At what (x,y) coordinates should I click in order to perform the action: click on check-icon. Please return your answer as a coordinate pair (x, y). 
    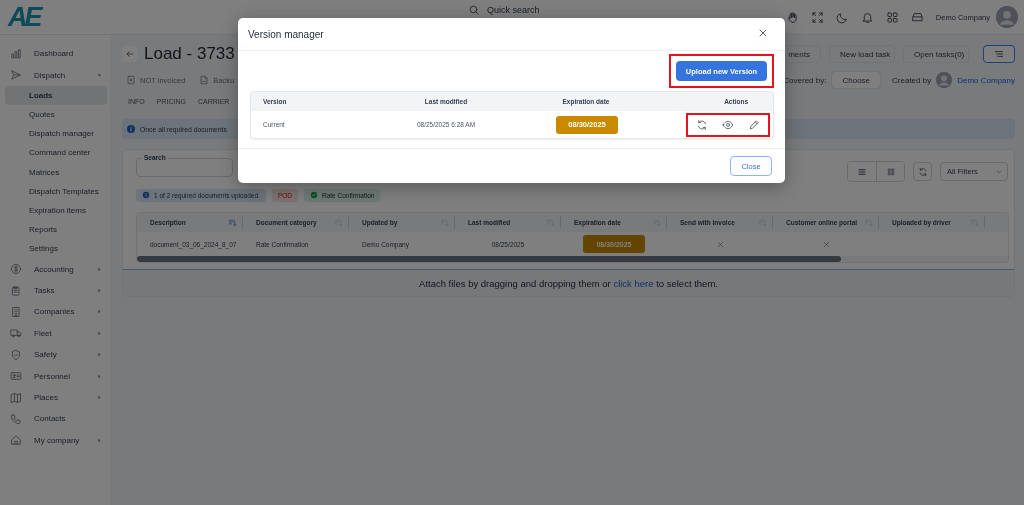
    Looking at the image, I should click on (314, 195).